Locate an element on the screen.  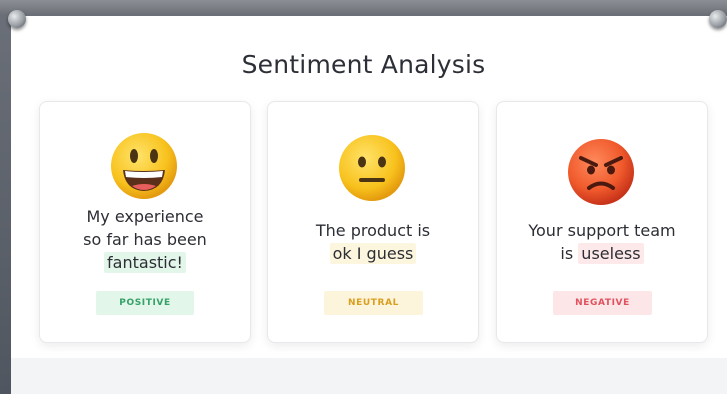
feedback-line: My experience is located at coordinates (145, 216).